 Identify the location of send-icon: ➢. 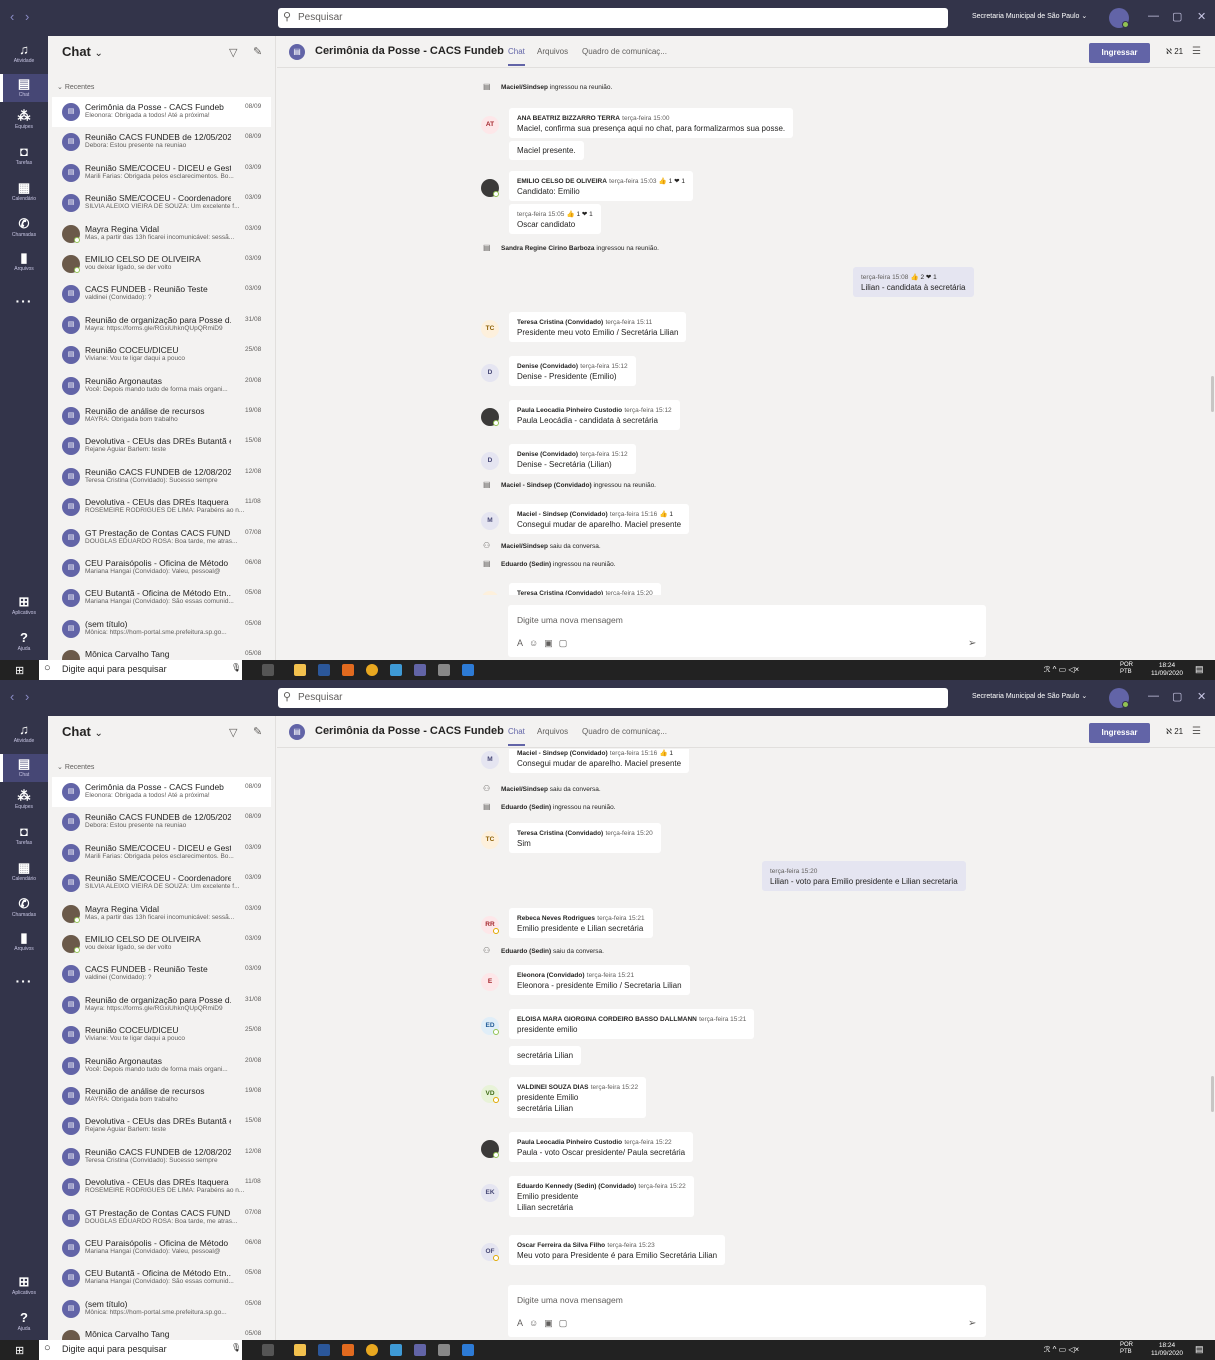
(972, 643).